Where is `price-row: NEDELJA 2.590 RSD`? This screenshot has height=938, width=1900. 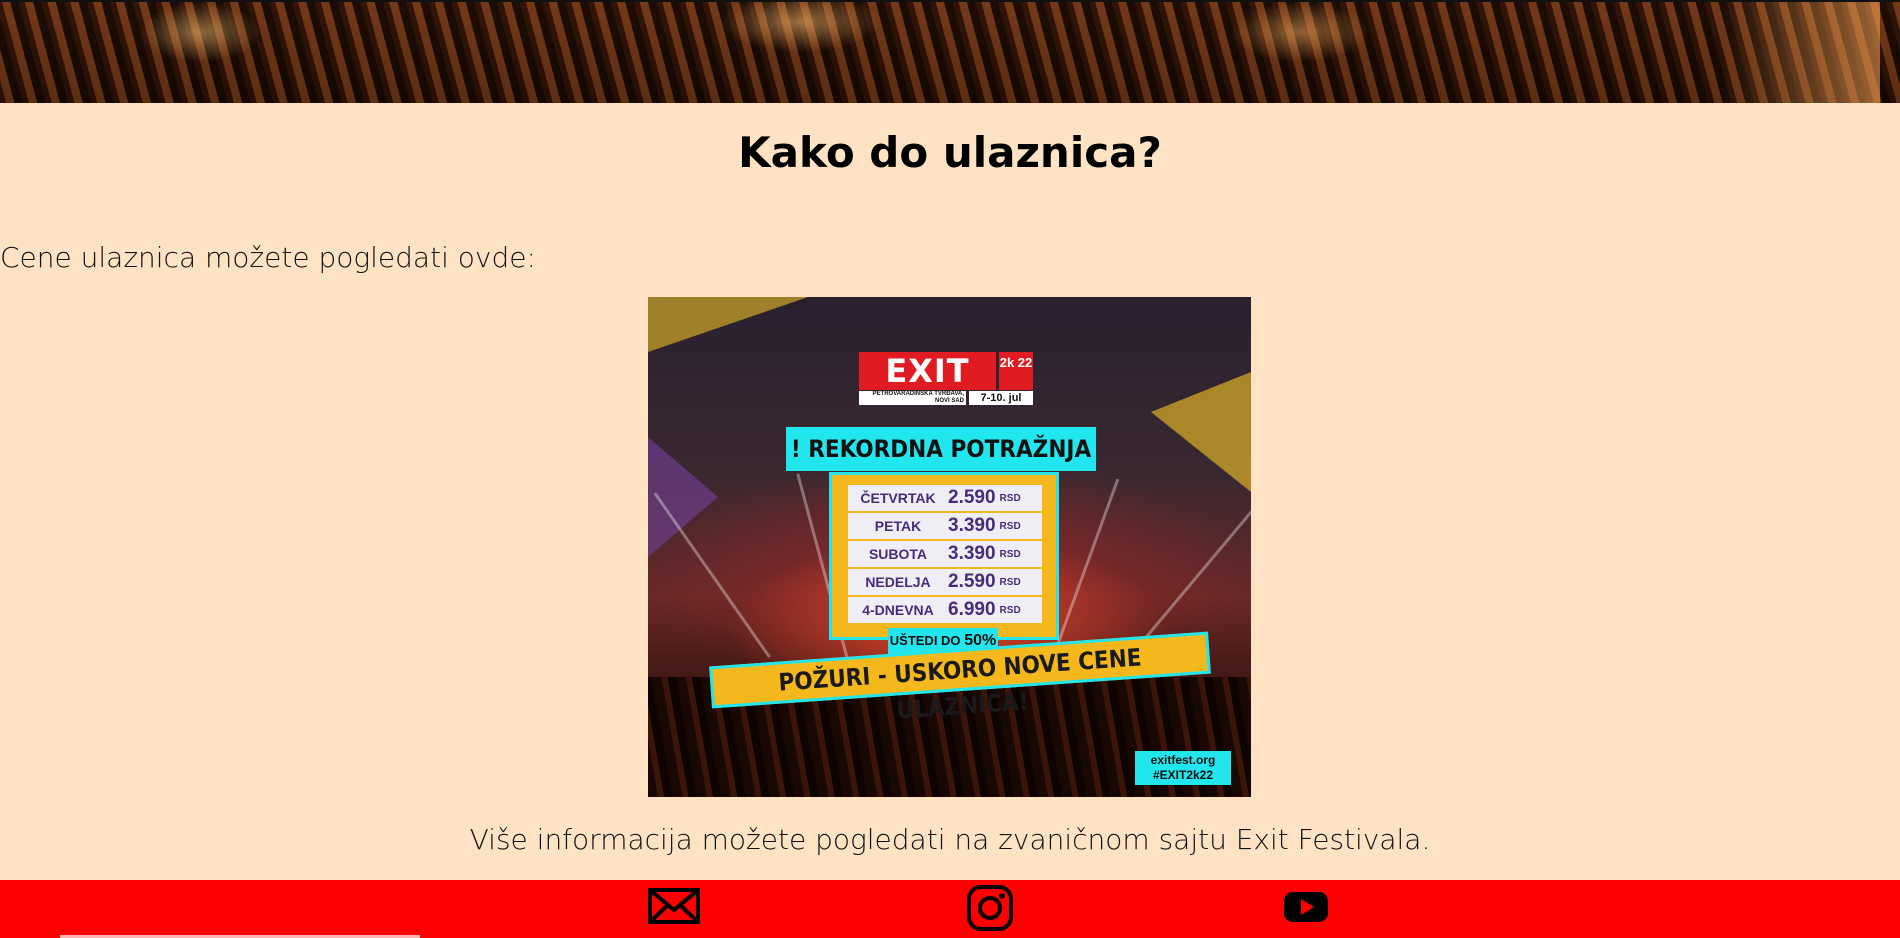
price-row: NEDELJA 2.590 RSD is located at coordinates (945, 582).